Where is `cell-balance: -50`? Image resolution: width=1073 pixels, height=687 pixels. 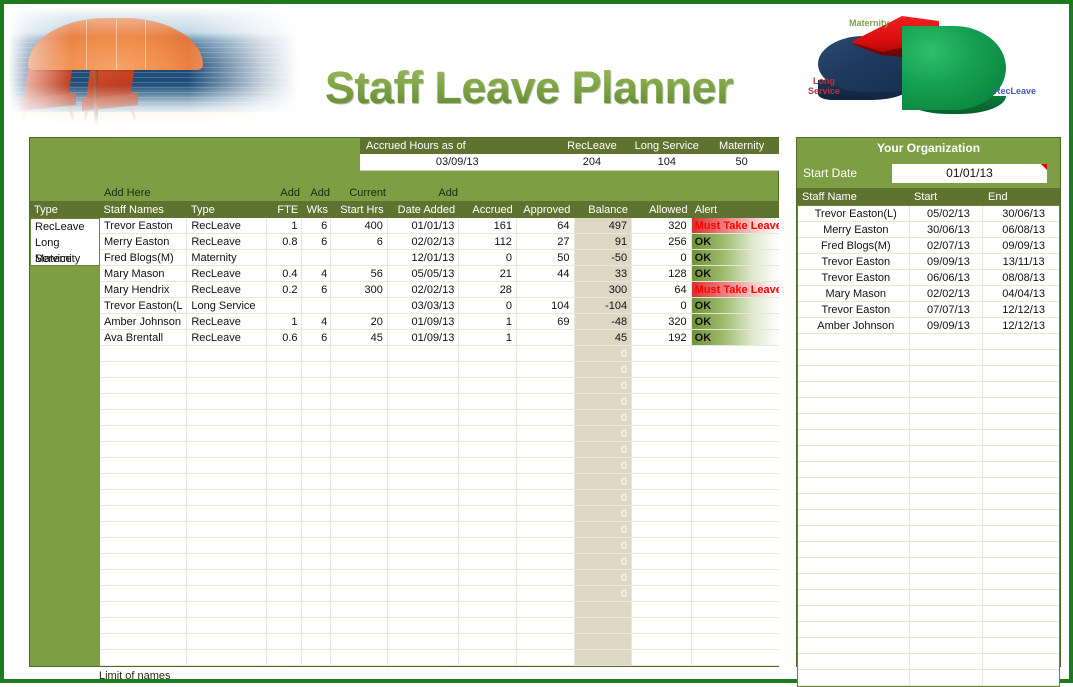
cell-balance: -50 is located at coordinates (603, 257).